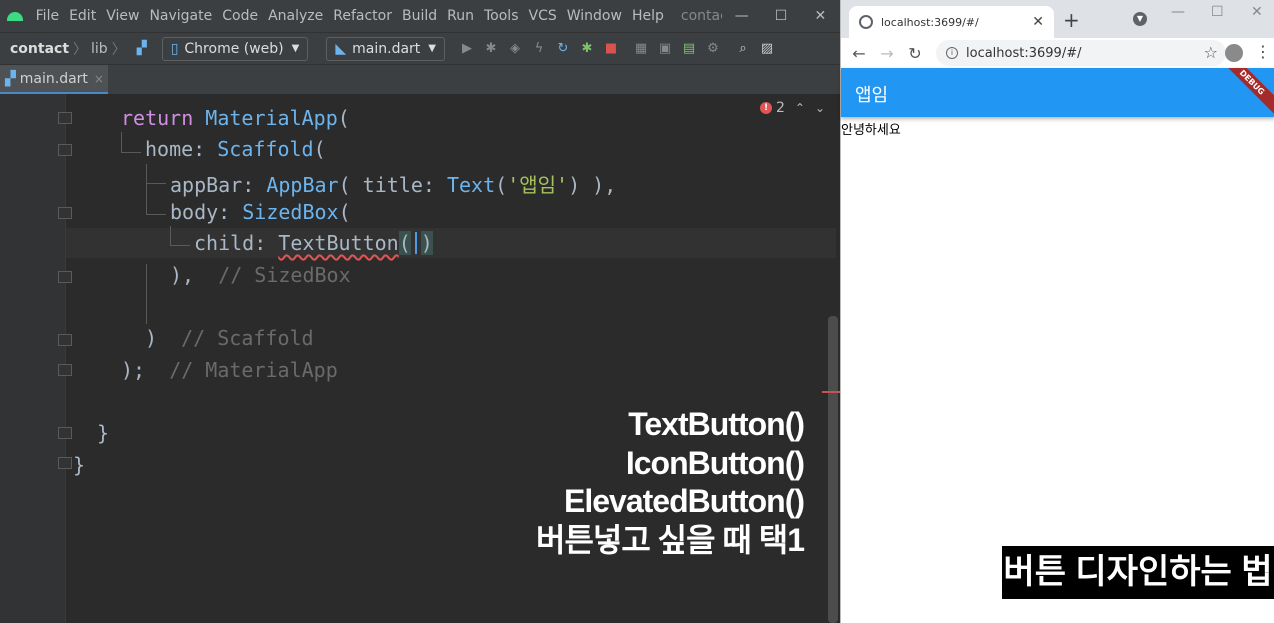 Image resolution: width=1274 pixels, height=623 pixels. I want to click on browser-tab: localhost:3699/#/ ✕, so click(951, 22).